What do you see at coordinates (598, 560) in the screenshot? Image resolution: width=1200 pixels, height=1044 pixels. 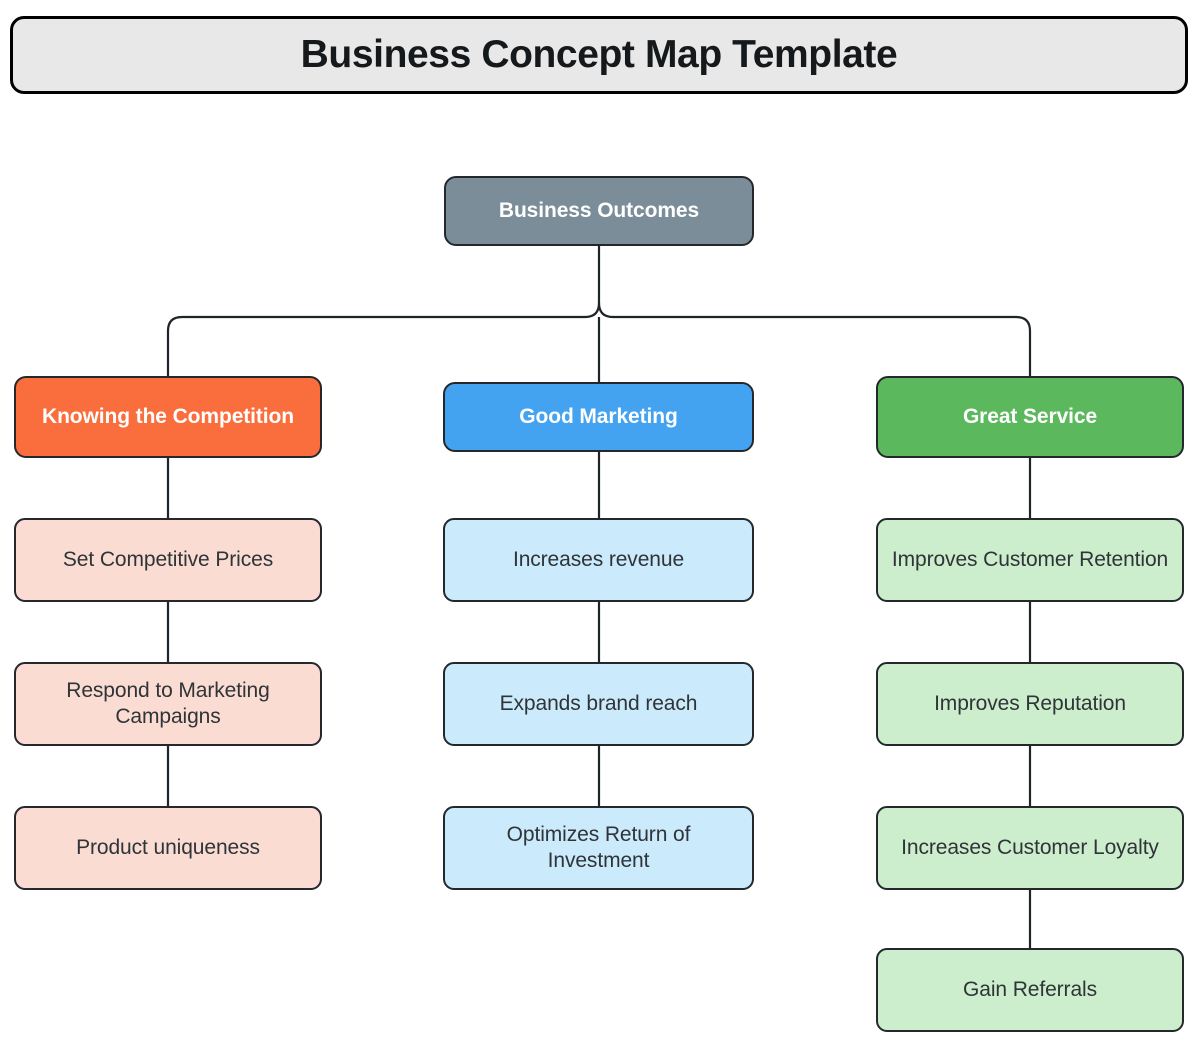 I see `node-increases-revenue: Increases revenue` at bounding box center [598, 560].